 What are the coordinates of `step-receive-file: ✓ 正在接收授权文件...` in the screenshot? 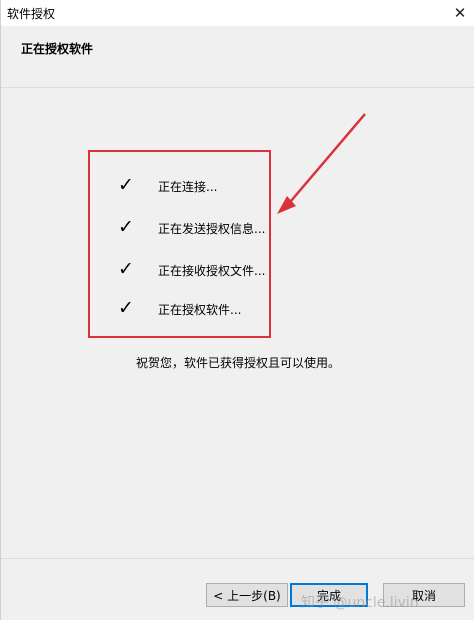 It's located at (180, 270).